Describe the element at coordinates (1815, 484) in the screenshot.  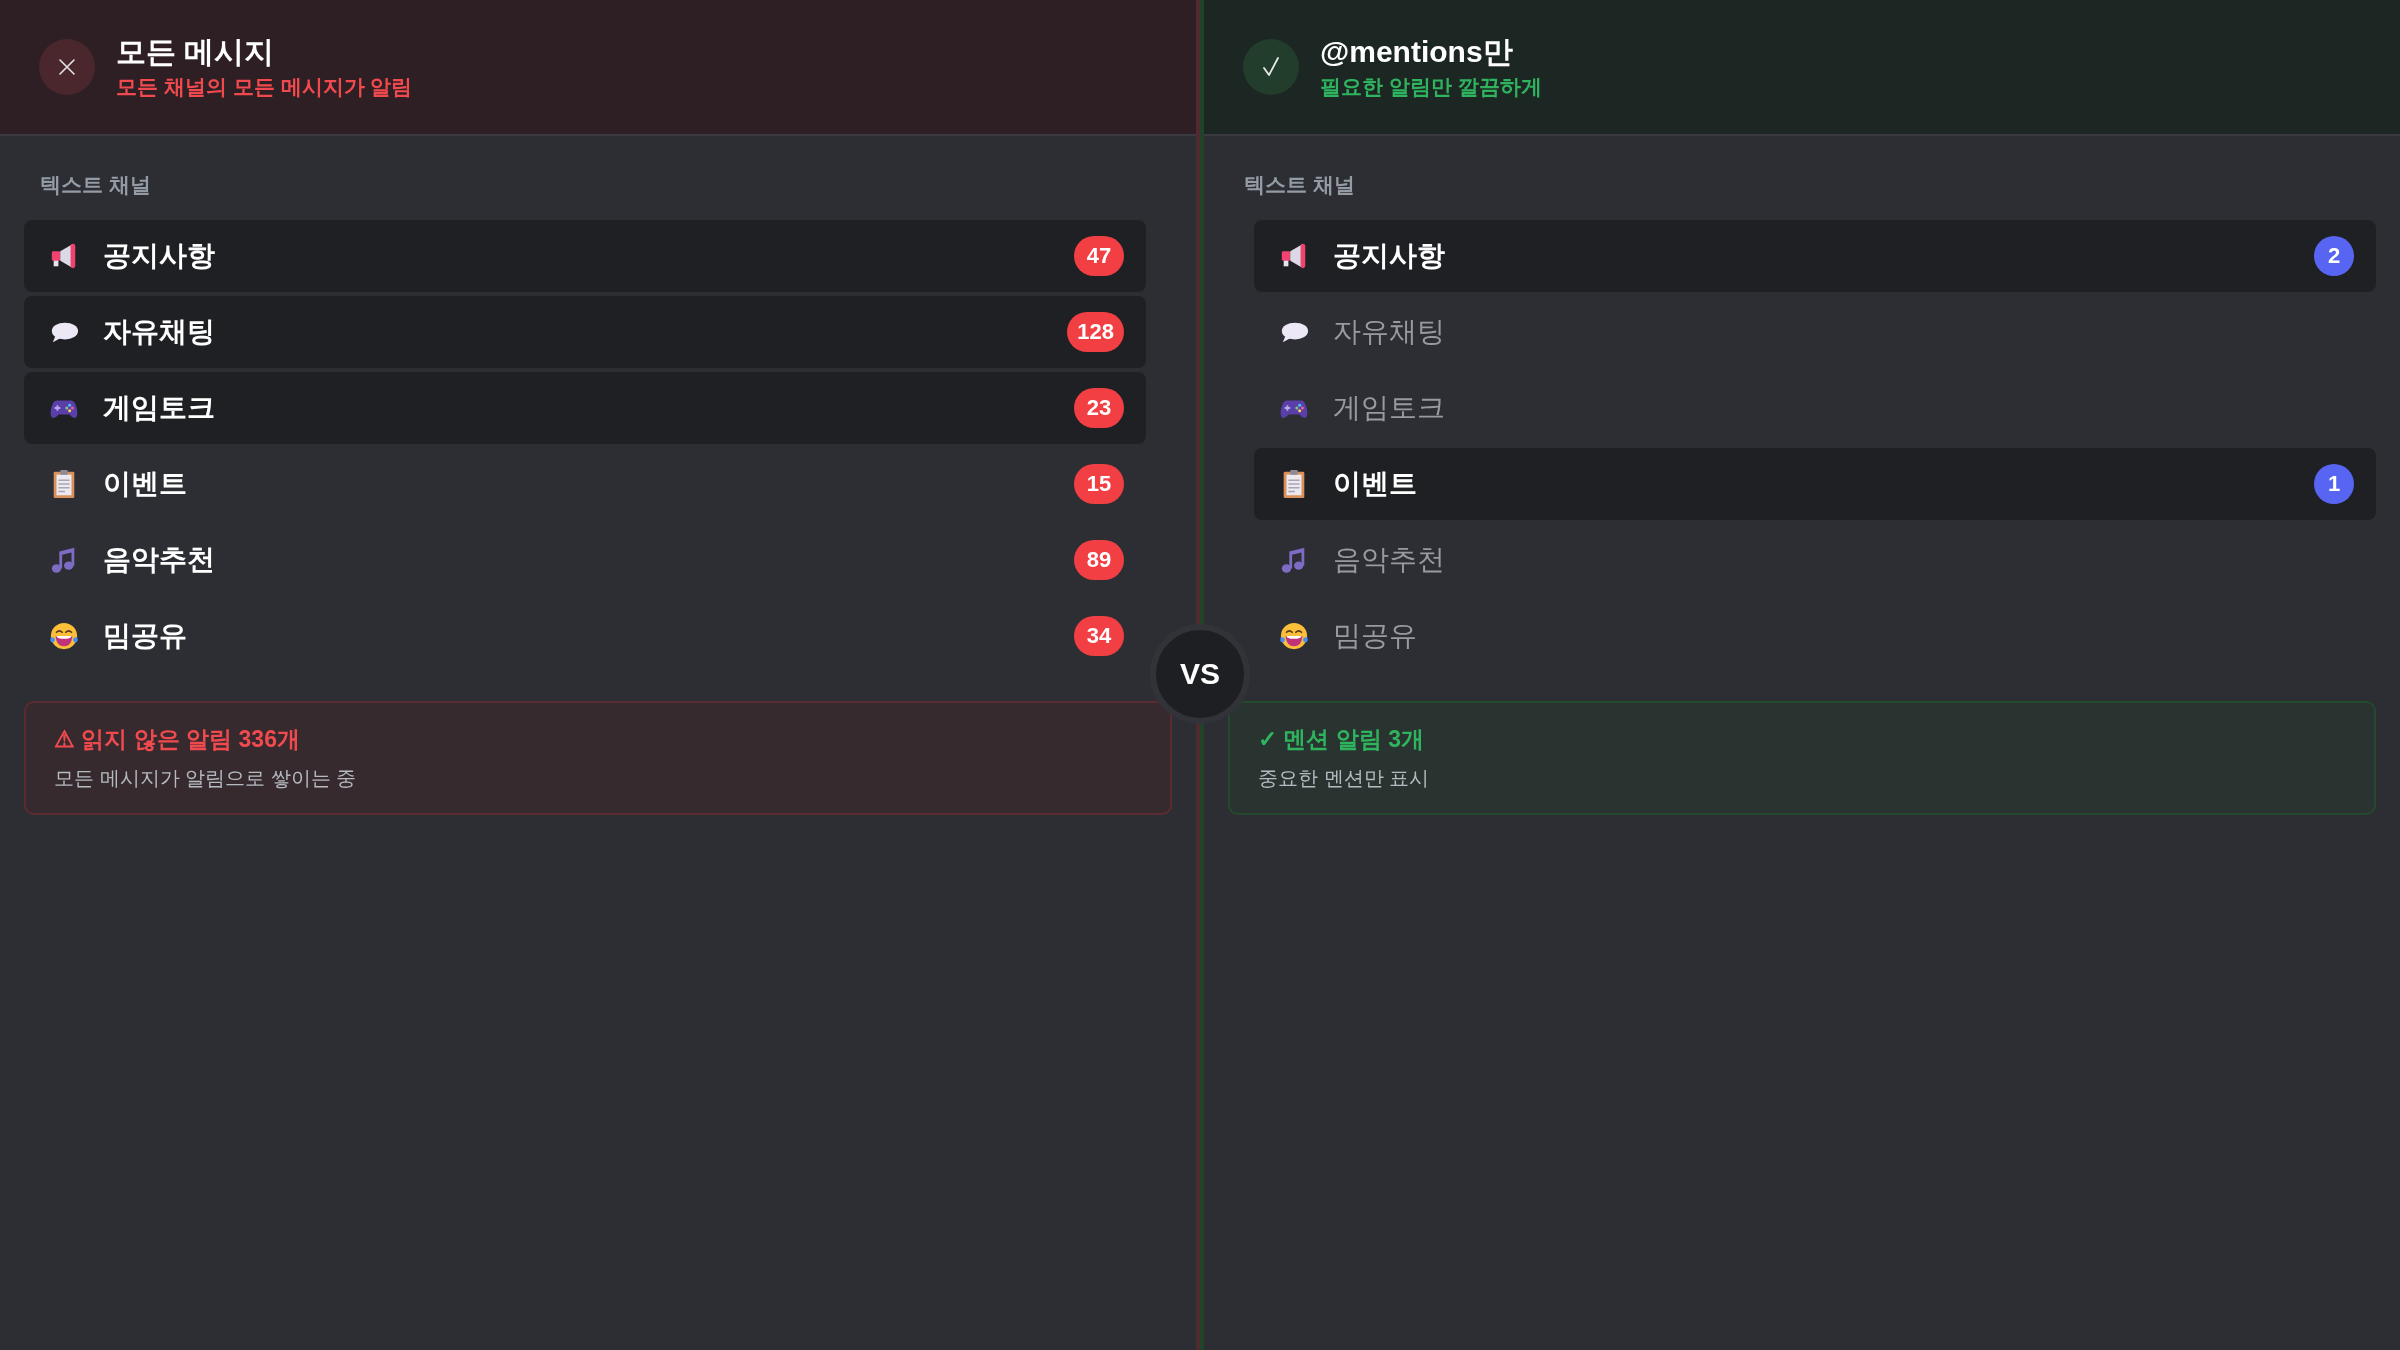
I see `channel-row: 이벤트 1` at that location.